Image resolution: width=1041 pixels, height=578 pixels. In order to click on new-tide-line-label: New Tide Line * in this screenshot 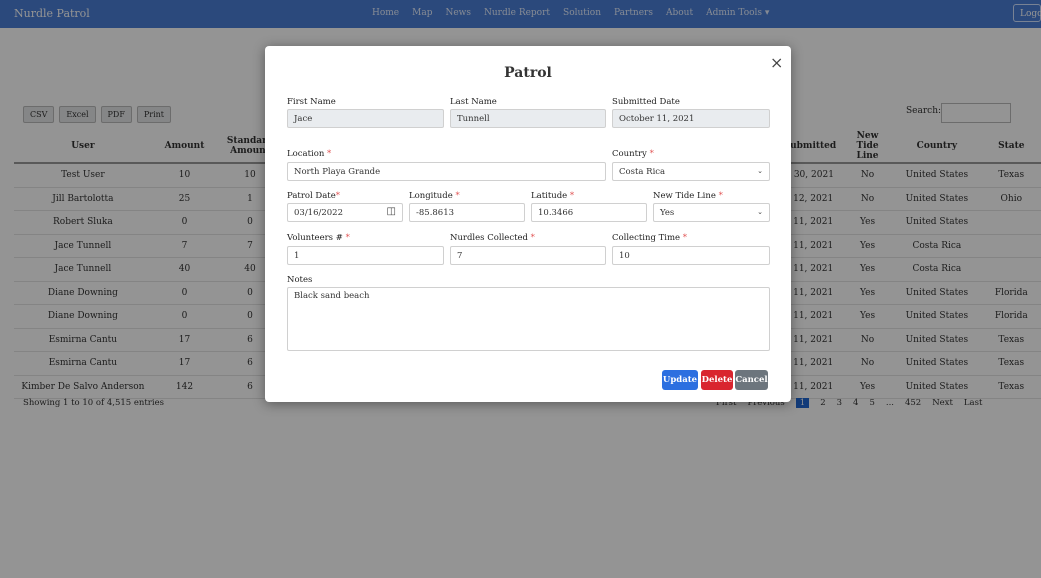, I will do `click(688, 196)`.